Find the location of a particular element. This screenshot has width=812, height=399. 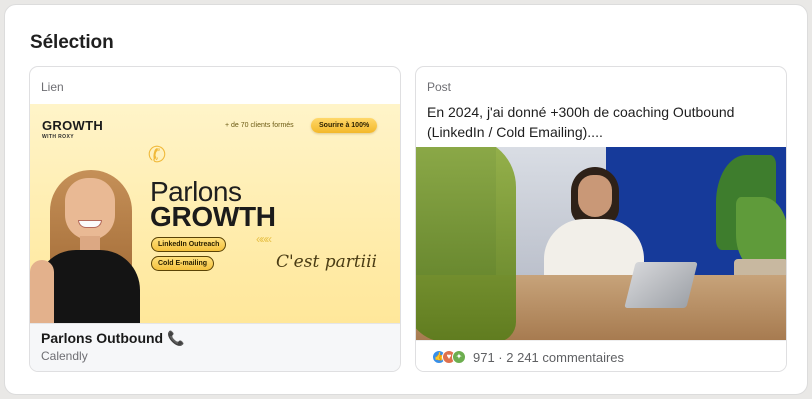

linkedin-outreach-pill: LinkedIn Outreach is located at coordinates (189, 244).